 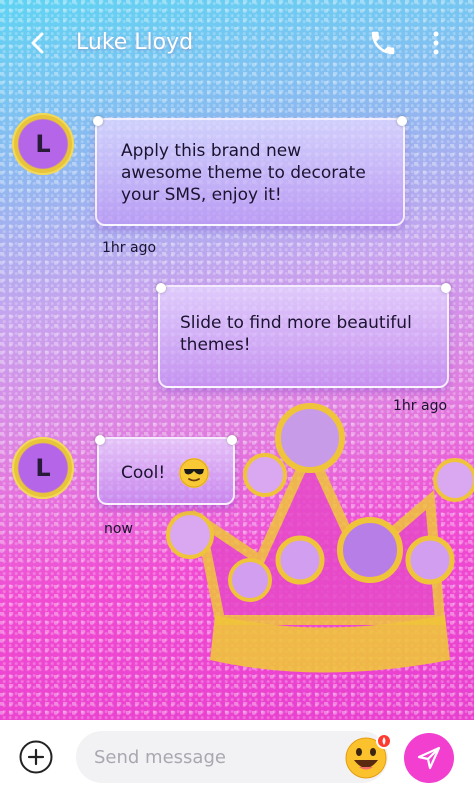 What do you see at coordinates (237, 43) in the screenshot?
I see `conversation-header: Luke Lloyd` at bounding box center [237, 43].